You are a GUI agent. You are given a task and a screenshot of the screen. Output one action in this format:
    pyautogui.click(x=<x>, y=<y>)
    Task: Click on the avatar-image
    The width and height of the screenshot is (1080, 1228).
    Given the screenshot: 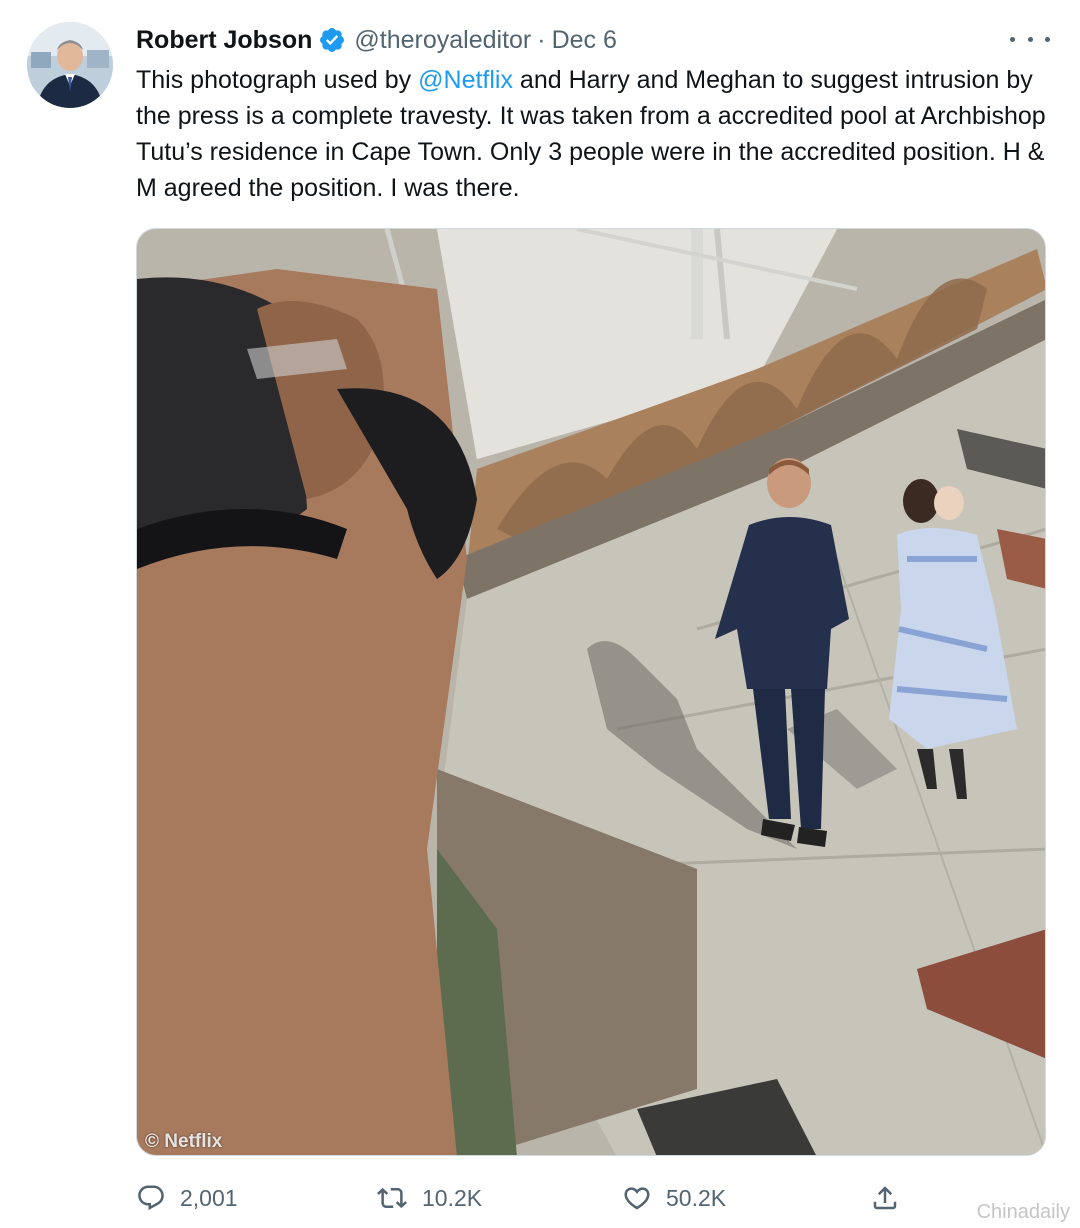 What is the action you would take?
    pyautogui.click(x=70, y=65)
    